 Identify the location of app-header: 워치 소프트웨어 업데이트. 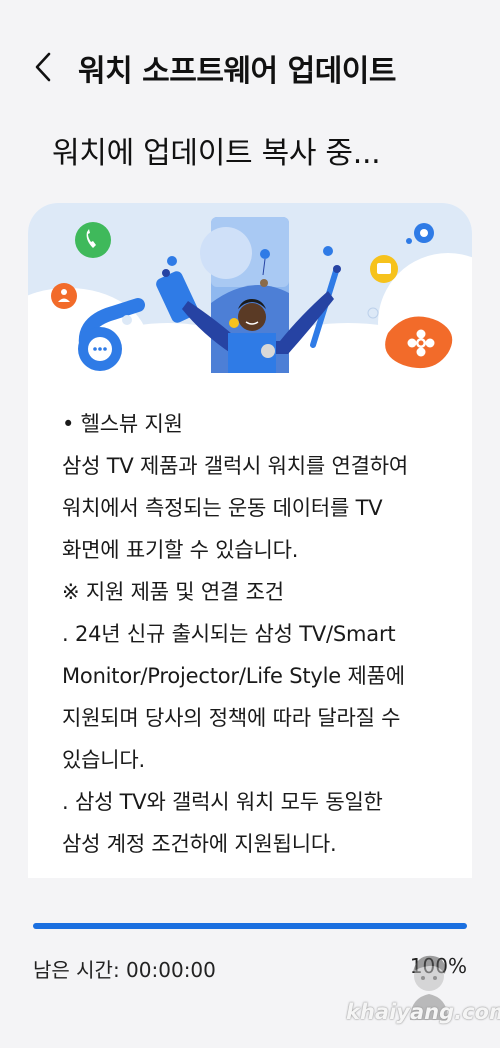
(250, 65).